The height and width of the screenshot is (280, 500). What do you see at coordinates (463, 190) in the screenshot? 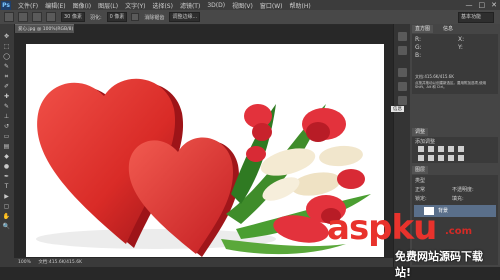
I see `opacity-label: 不透明度:` at bounding box center [463, 190].